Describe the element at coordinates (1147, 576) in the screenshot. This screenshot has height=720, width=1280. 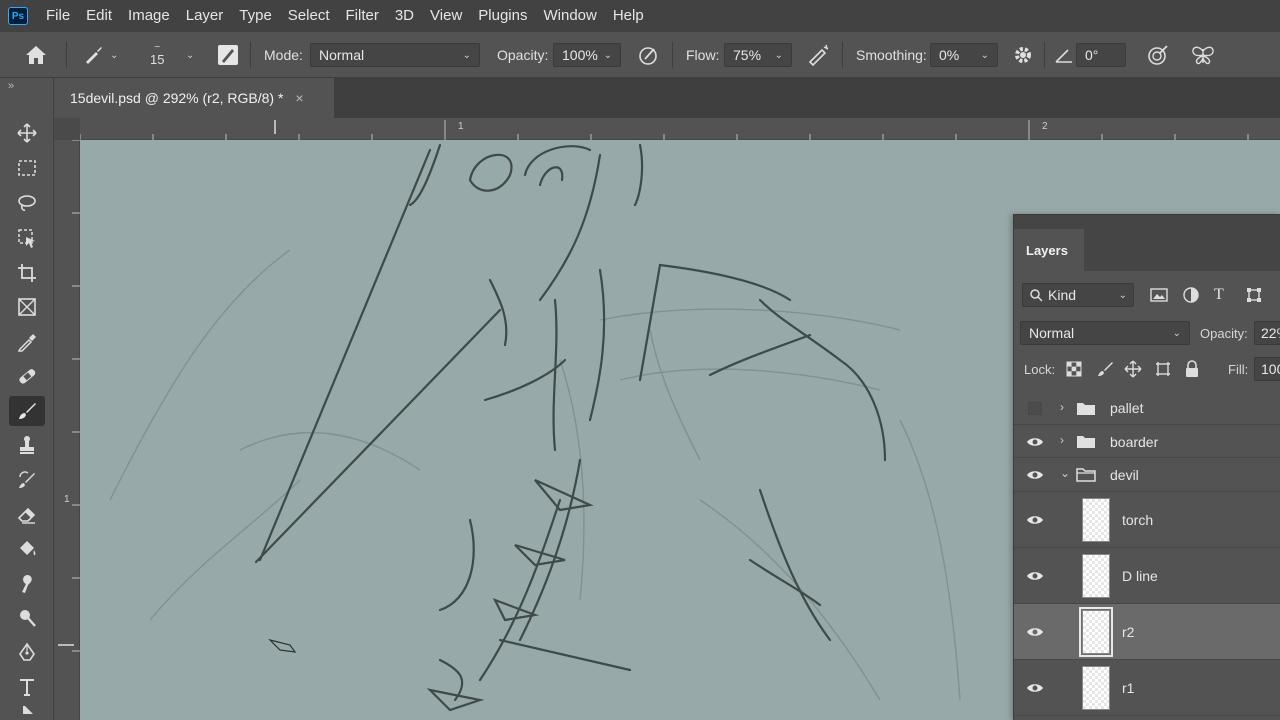
I see `layer-row: D line` at that location.